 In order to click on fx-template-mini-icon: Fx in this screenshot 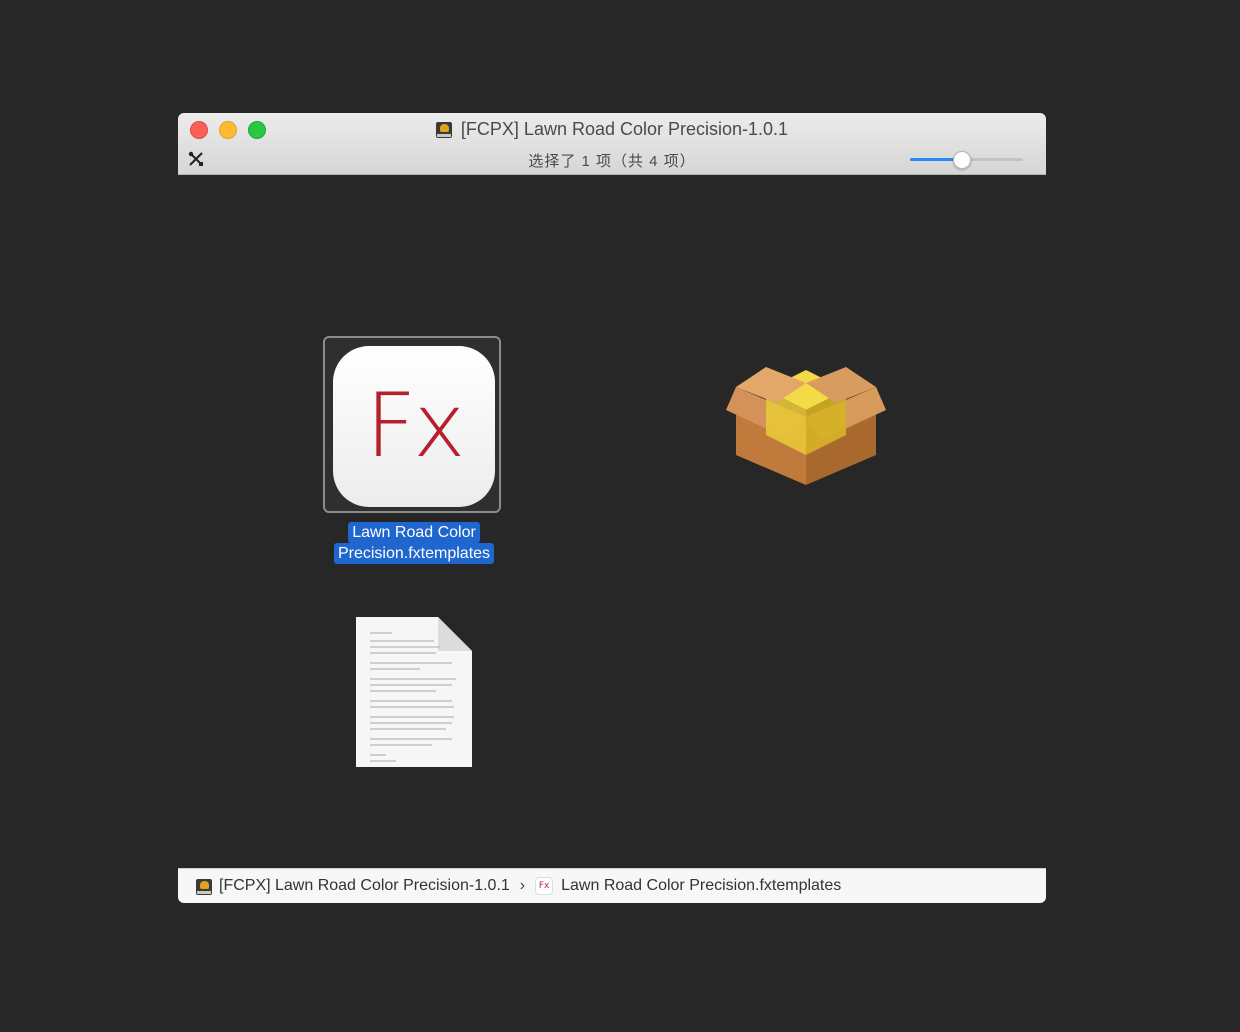, I will do `click(544, 886)`.